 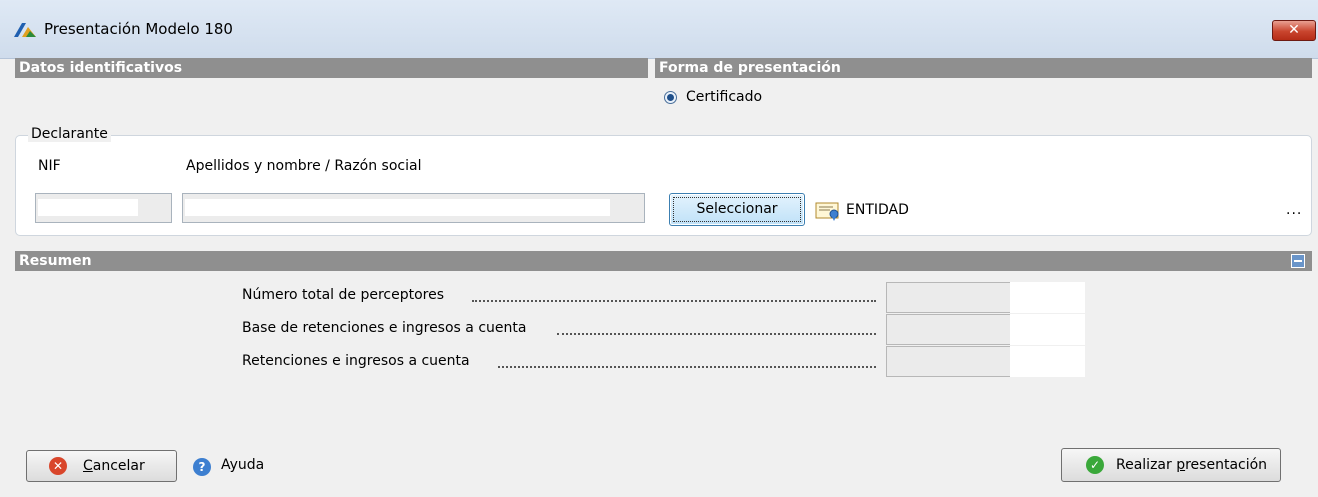 What do you see at coordinates (356, 361) in the screenshot?
I see `resumen-label-retenciones: Retenciones e ingresos a cuenta` at bounding box center [356, 361].